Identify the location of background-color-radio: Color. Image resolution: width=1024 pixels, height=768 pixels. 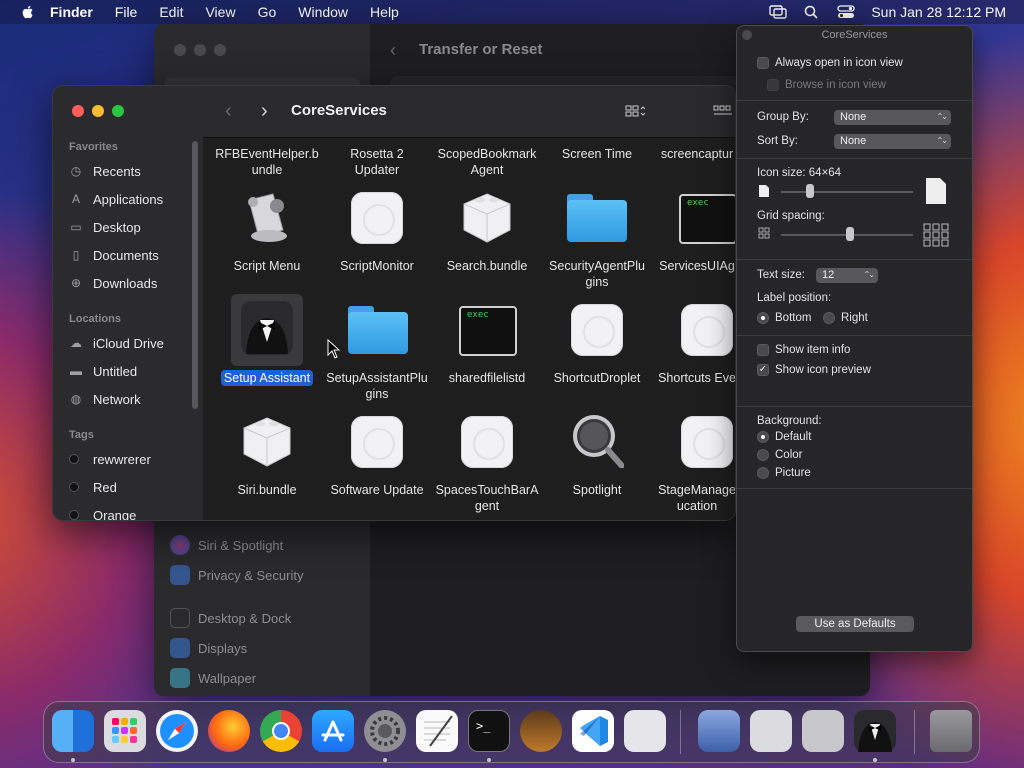
(779, 455).